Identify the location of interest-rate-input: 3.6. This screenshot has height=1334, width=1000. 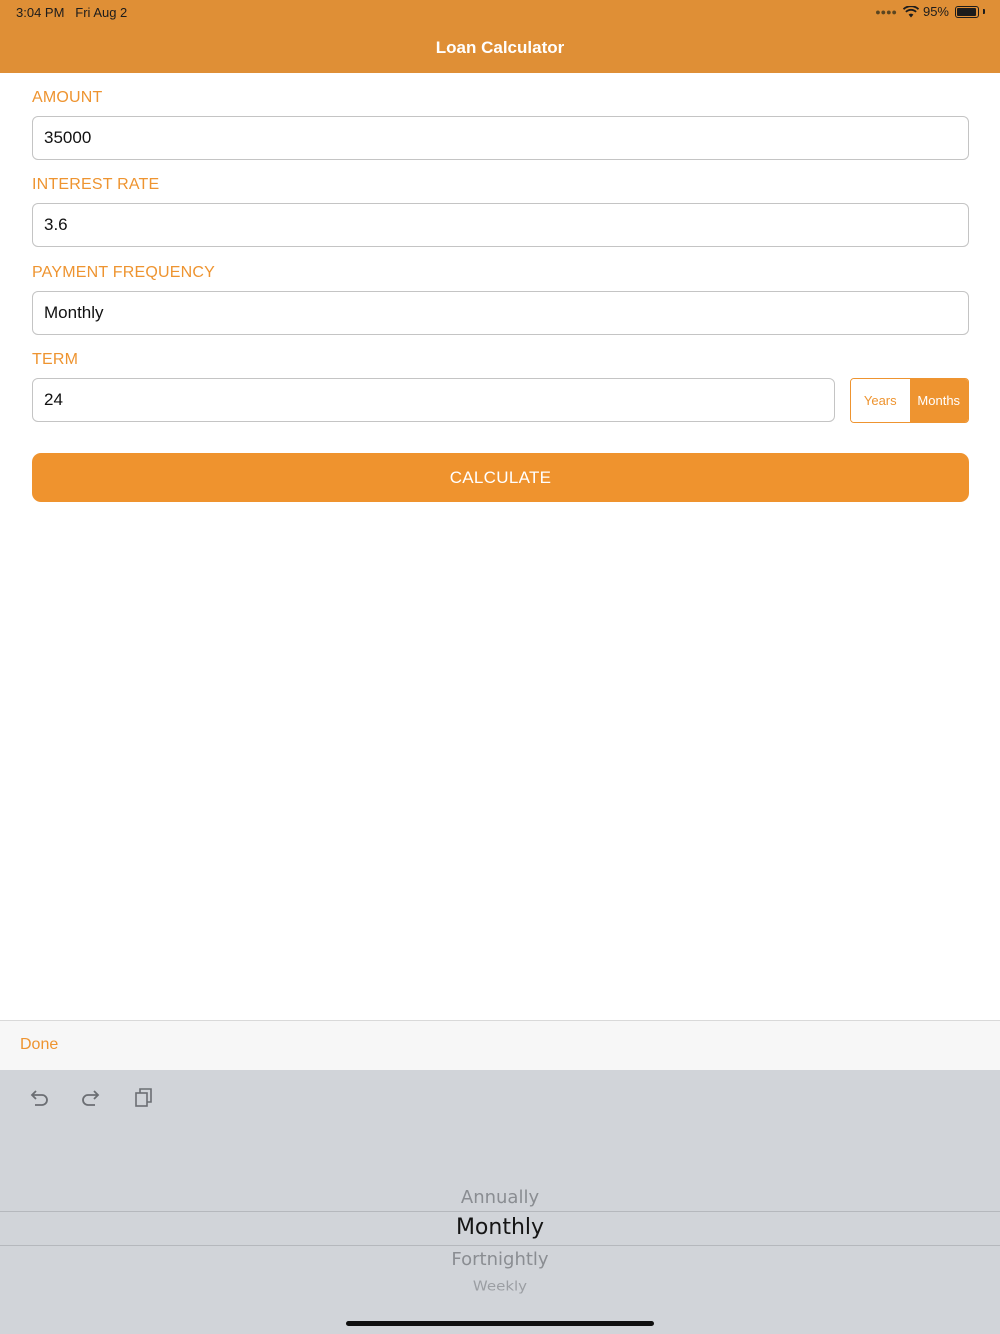
(500, 225).